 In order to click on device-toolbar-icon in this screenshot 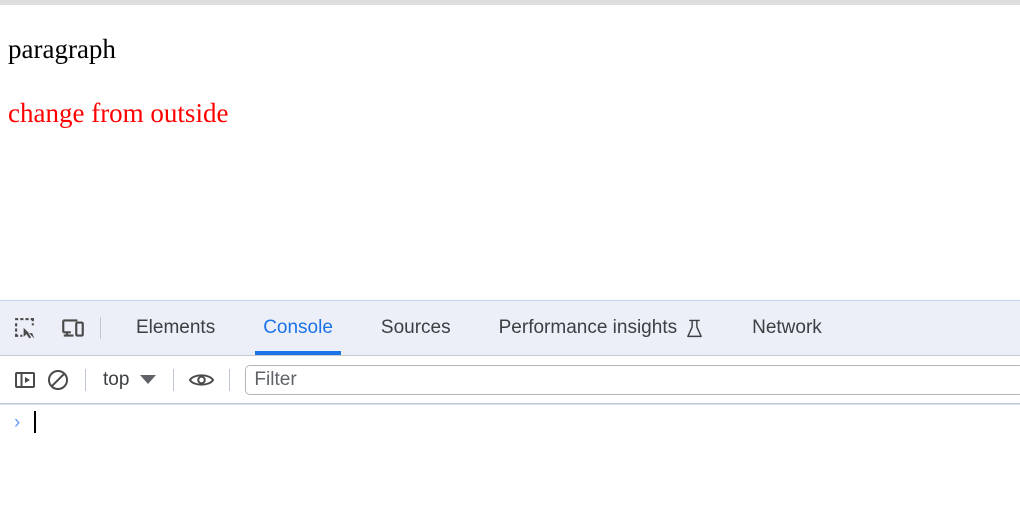, I will do `click(72, 328)`.